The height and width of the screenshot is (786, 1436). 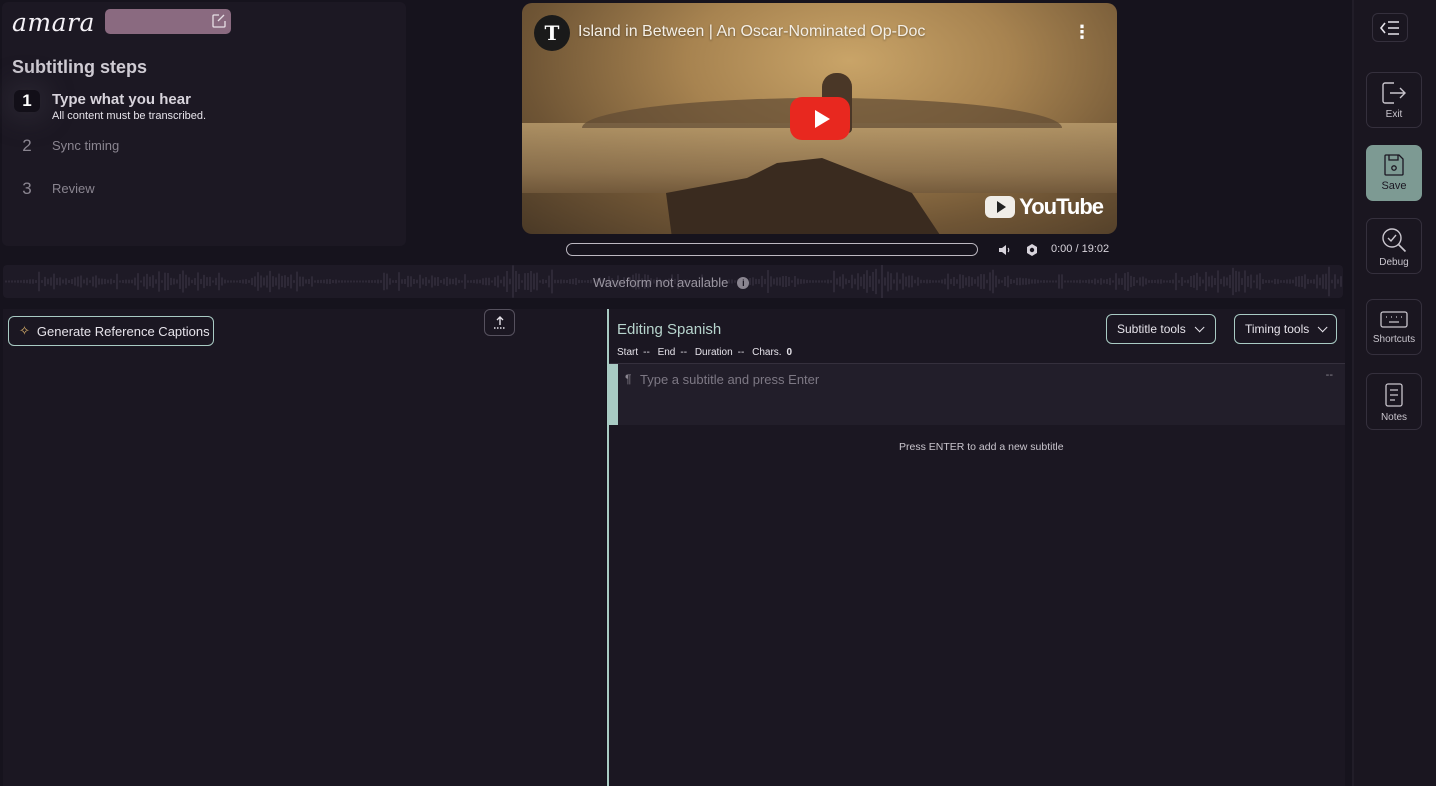 What do you see at coordinates (1082, 32) in the screenshot?
I see `more-options-icon: ⋮` at bounding box center [1082, 32].